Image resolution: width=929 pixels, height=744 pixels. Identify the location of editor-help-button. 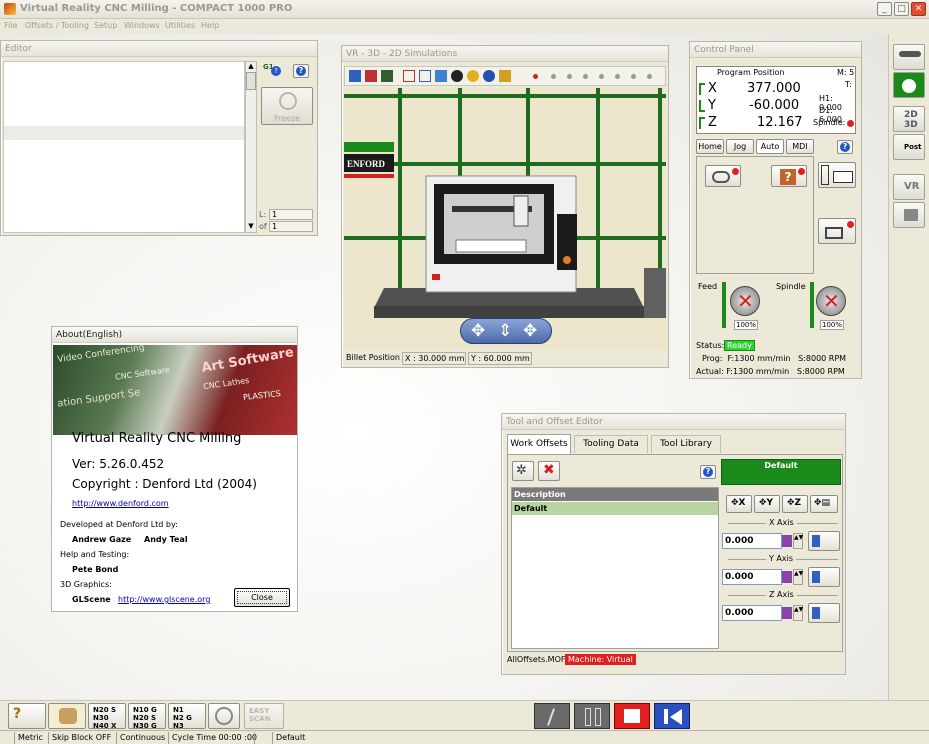
(301, 71).